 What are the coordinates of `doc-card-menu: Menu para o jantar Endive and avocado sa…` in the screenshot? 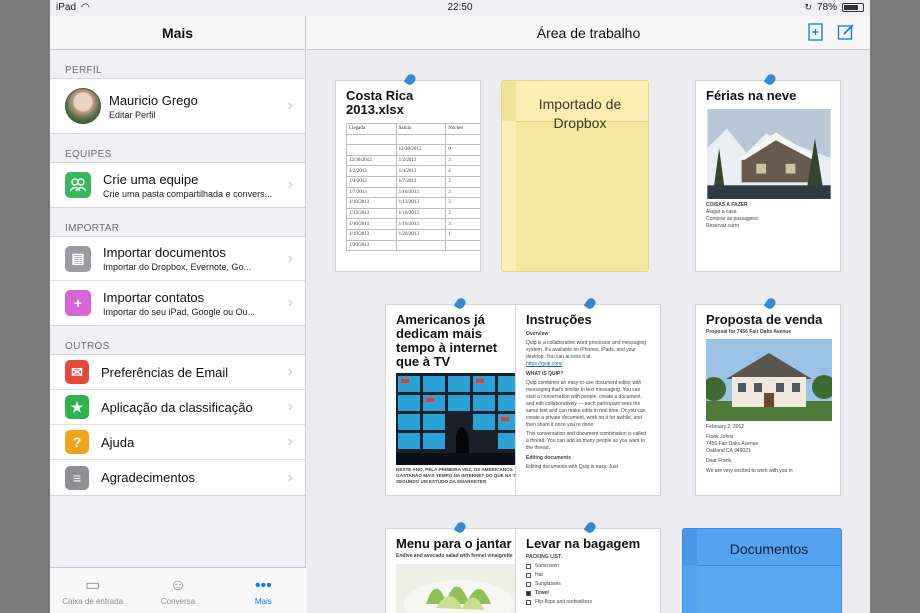 It's located at (458, 570).